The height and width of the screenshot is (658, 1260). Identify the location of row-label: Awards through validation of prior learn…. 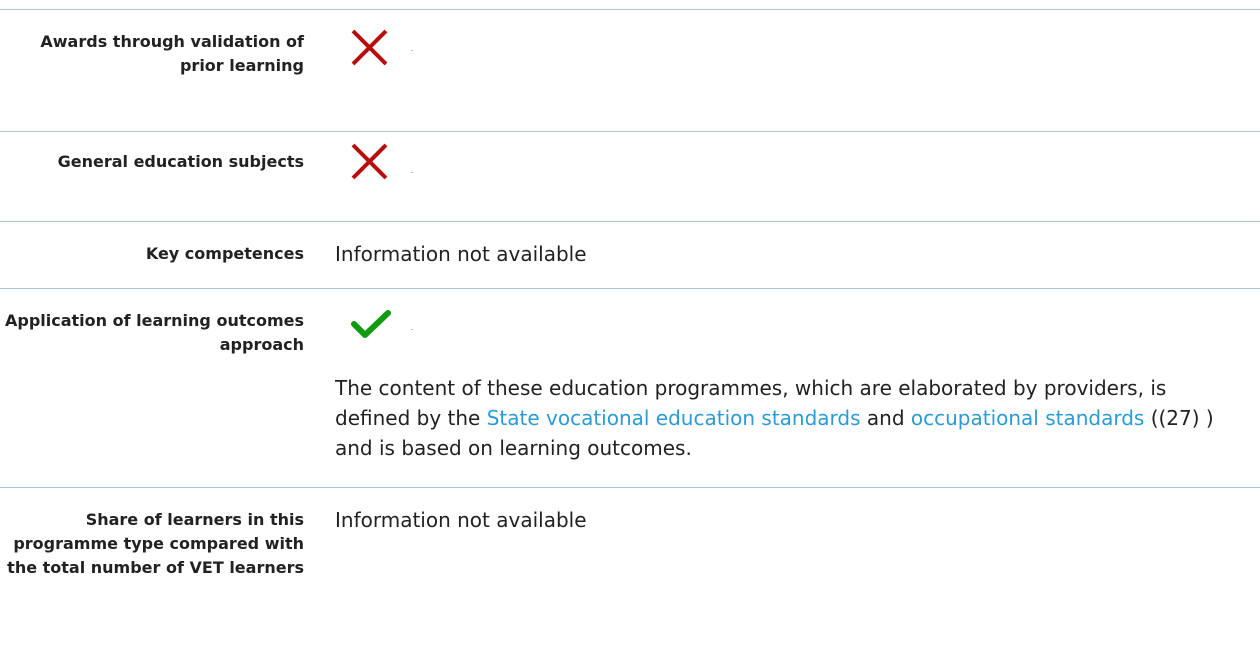
(172, 53).